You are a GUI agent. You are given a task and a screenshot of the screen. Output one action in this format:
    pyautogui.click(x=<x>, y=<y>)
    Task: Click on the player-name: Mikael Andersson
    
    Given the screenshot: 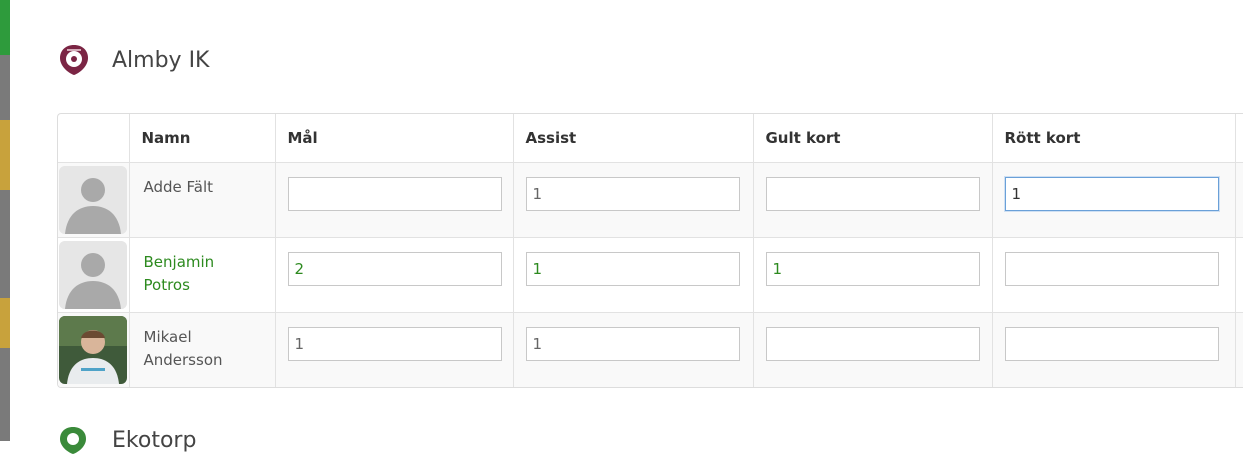 What is the action you would take?
    pyautogui.click(x=201, y=349)
    